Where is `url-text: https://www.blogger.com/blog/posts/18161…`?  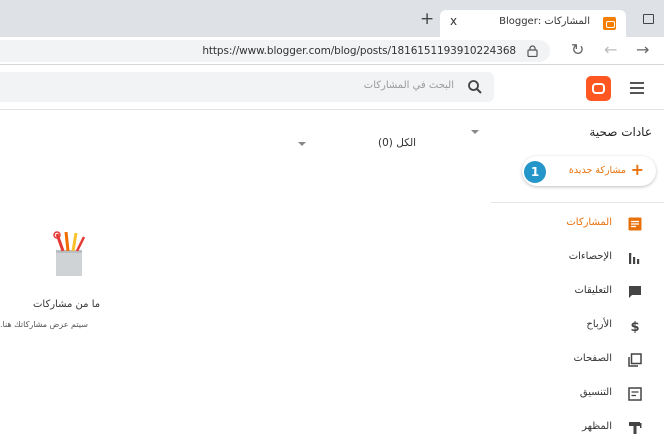 url-text: https://www.blogger.com/blog/posts/18161… is located at coordinates (359, 51).